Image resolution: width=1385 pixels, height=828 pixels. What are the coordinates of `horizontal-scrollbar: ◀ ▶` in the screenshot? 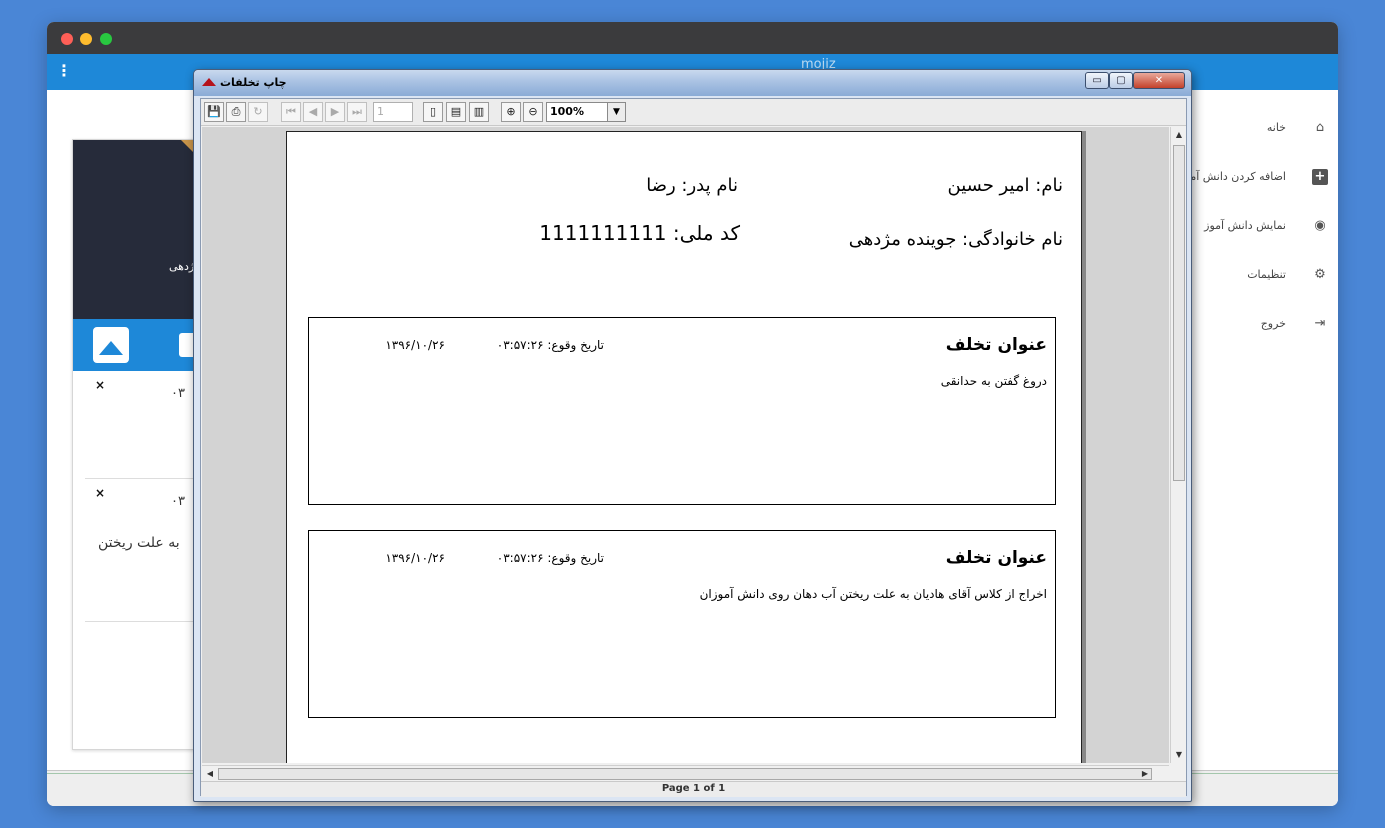 It's located at (685, 773).